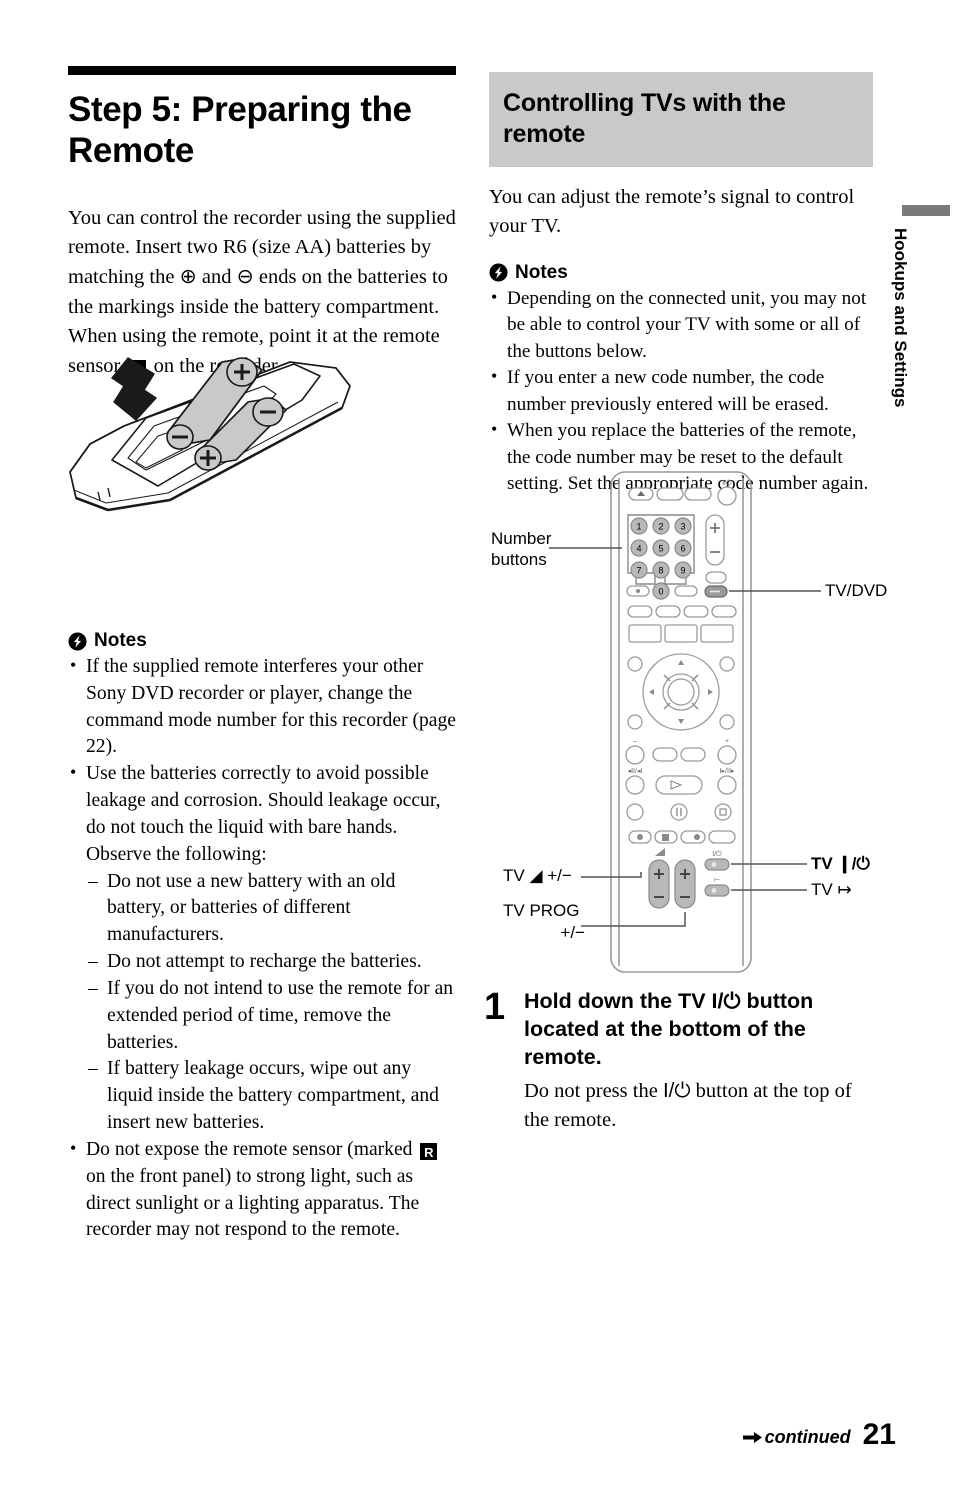 This screenshot has width=954, height=1486. I want to click on page-title: Step 5: Preparing the Remote, so click(240, 130).